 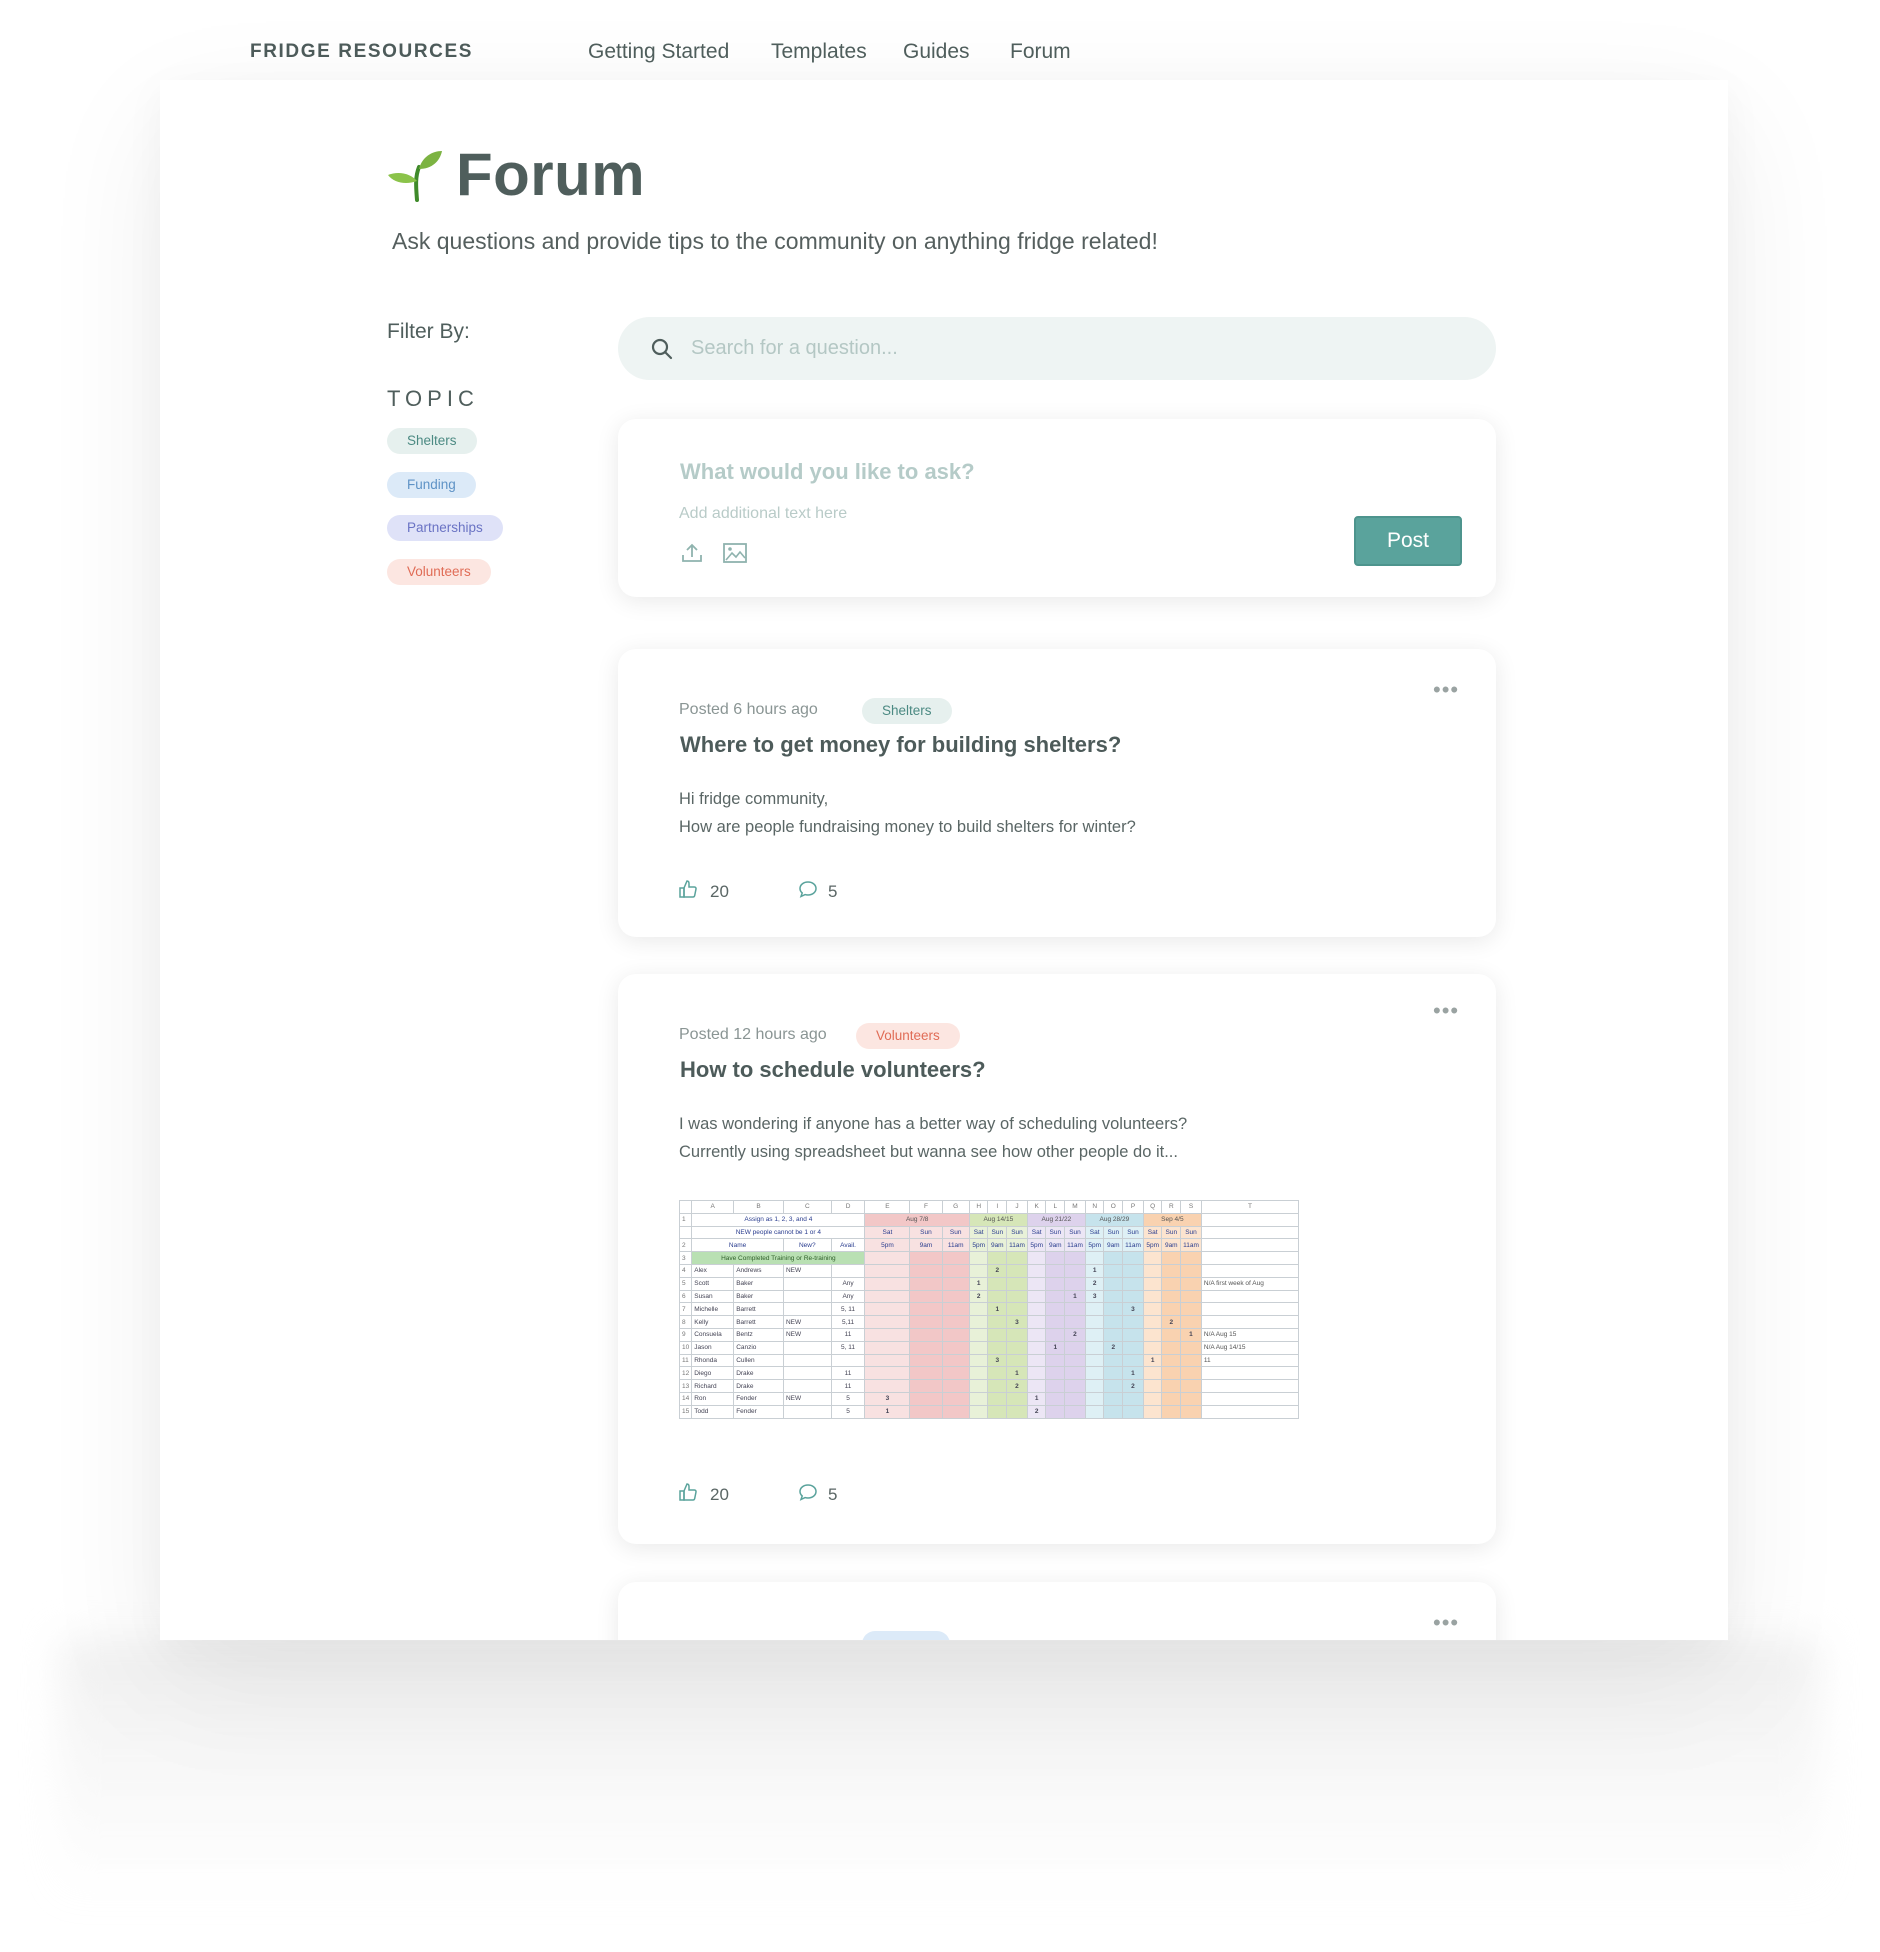 I want to click on topic-chip-partnerships: Partnerships, so click(x=445, y=528).